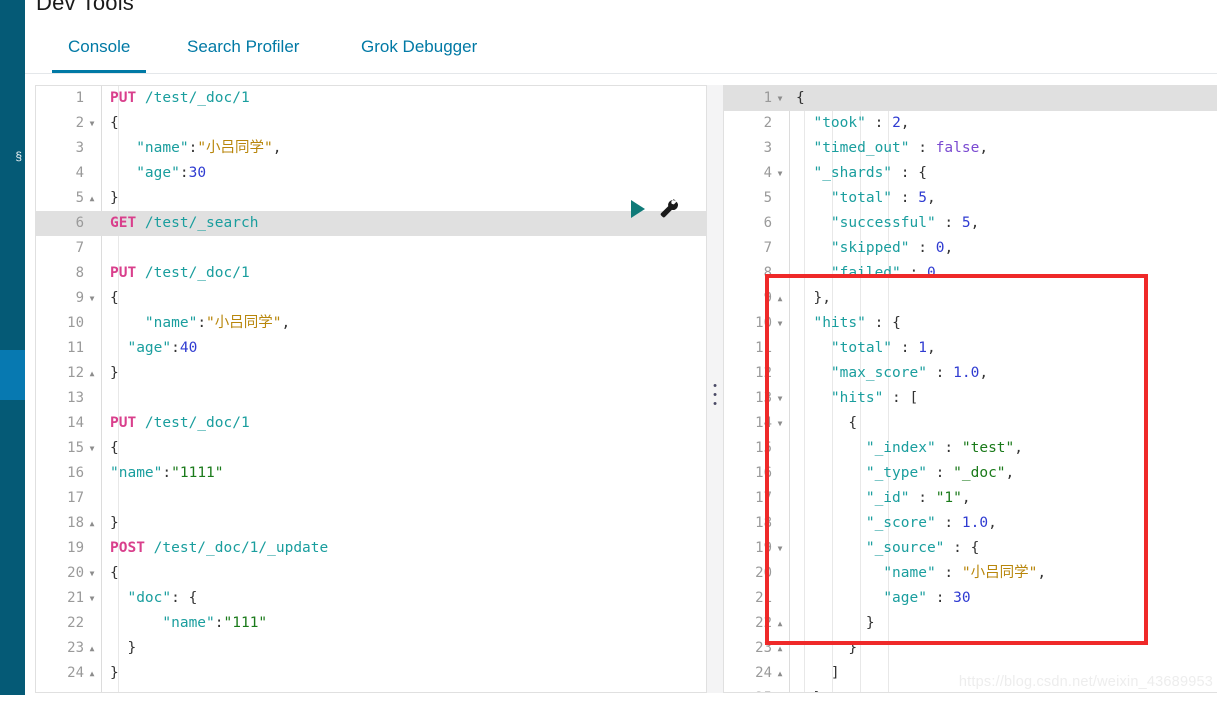  I want to click on code-text: {, so click(800, 98).